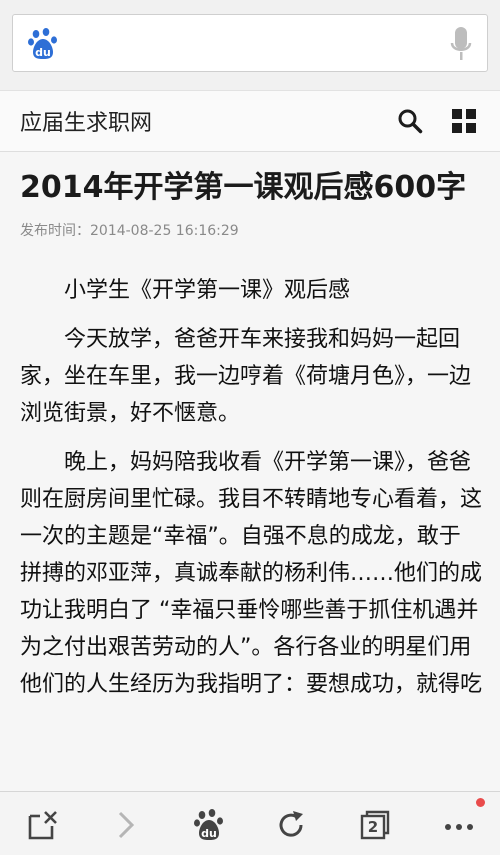  Describe the element at coordinates (250, 121) in the screenshot. I see `site-header: 应届生求职网` at that location.